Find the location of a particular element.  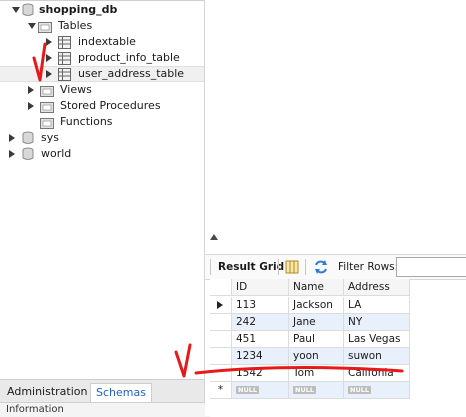

table-item-user-address-table: user_address_table is located at coordinates (102, 74).